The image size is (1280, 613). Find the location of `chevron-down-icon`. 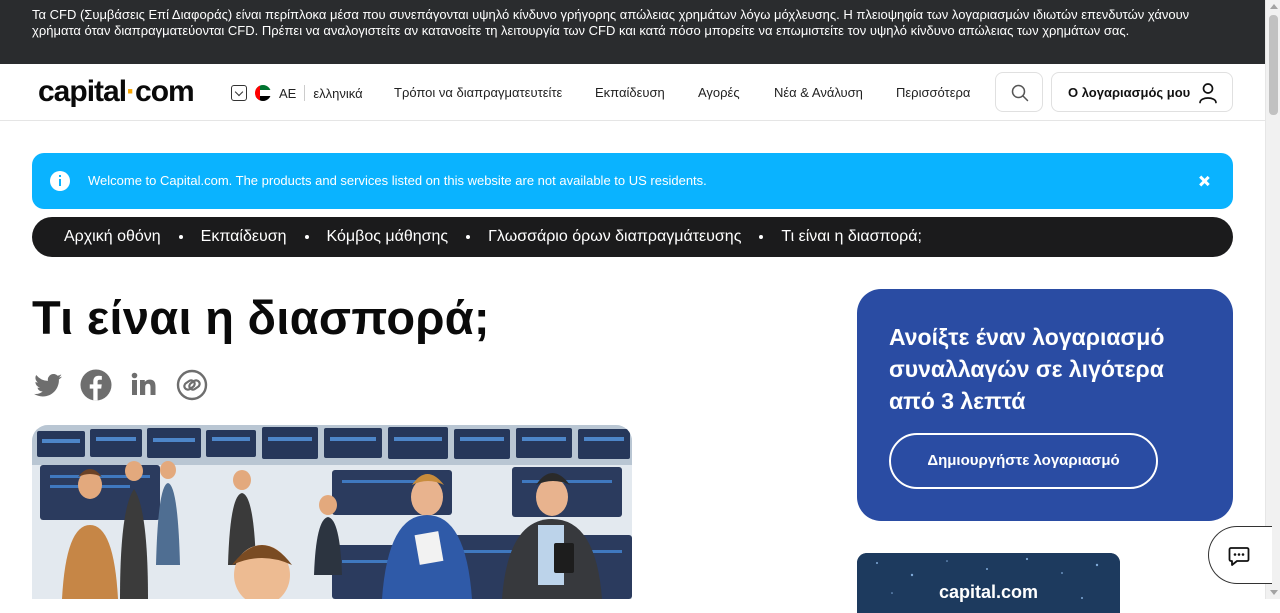

chevron-down-icon is located at coordinates (239, 93).